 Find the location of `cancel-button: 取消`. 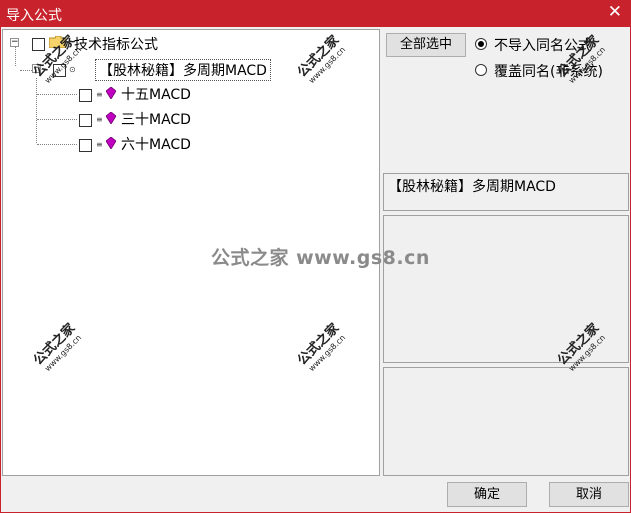

cancel-button: 取消 is located at coordinates (589, 494).